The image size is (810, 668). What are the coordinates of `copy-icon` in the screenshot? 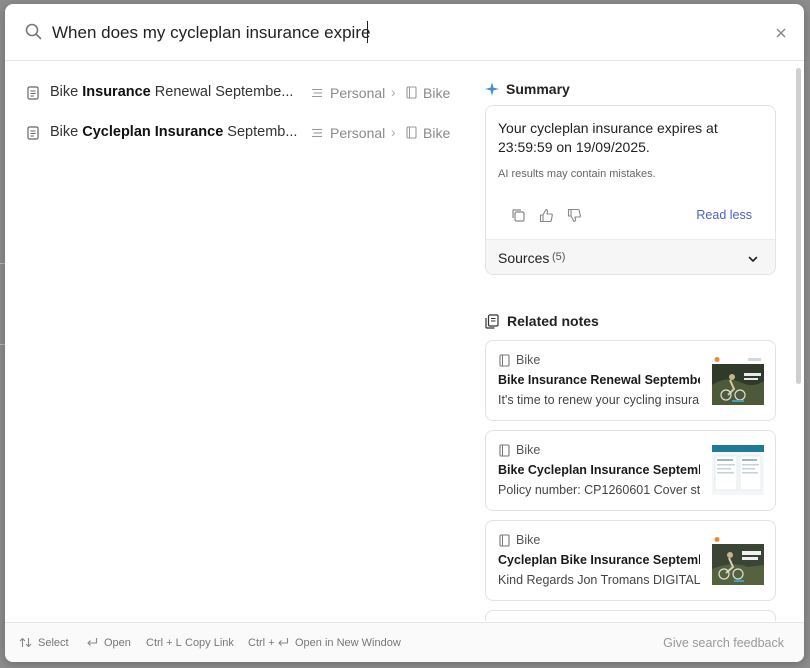 It's located at (518, 218).